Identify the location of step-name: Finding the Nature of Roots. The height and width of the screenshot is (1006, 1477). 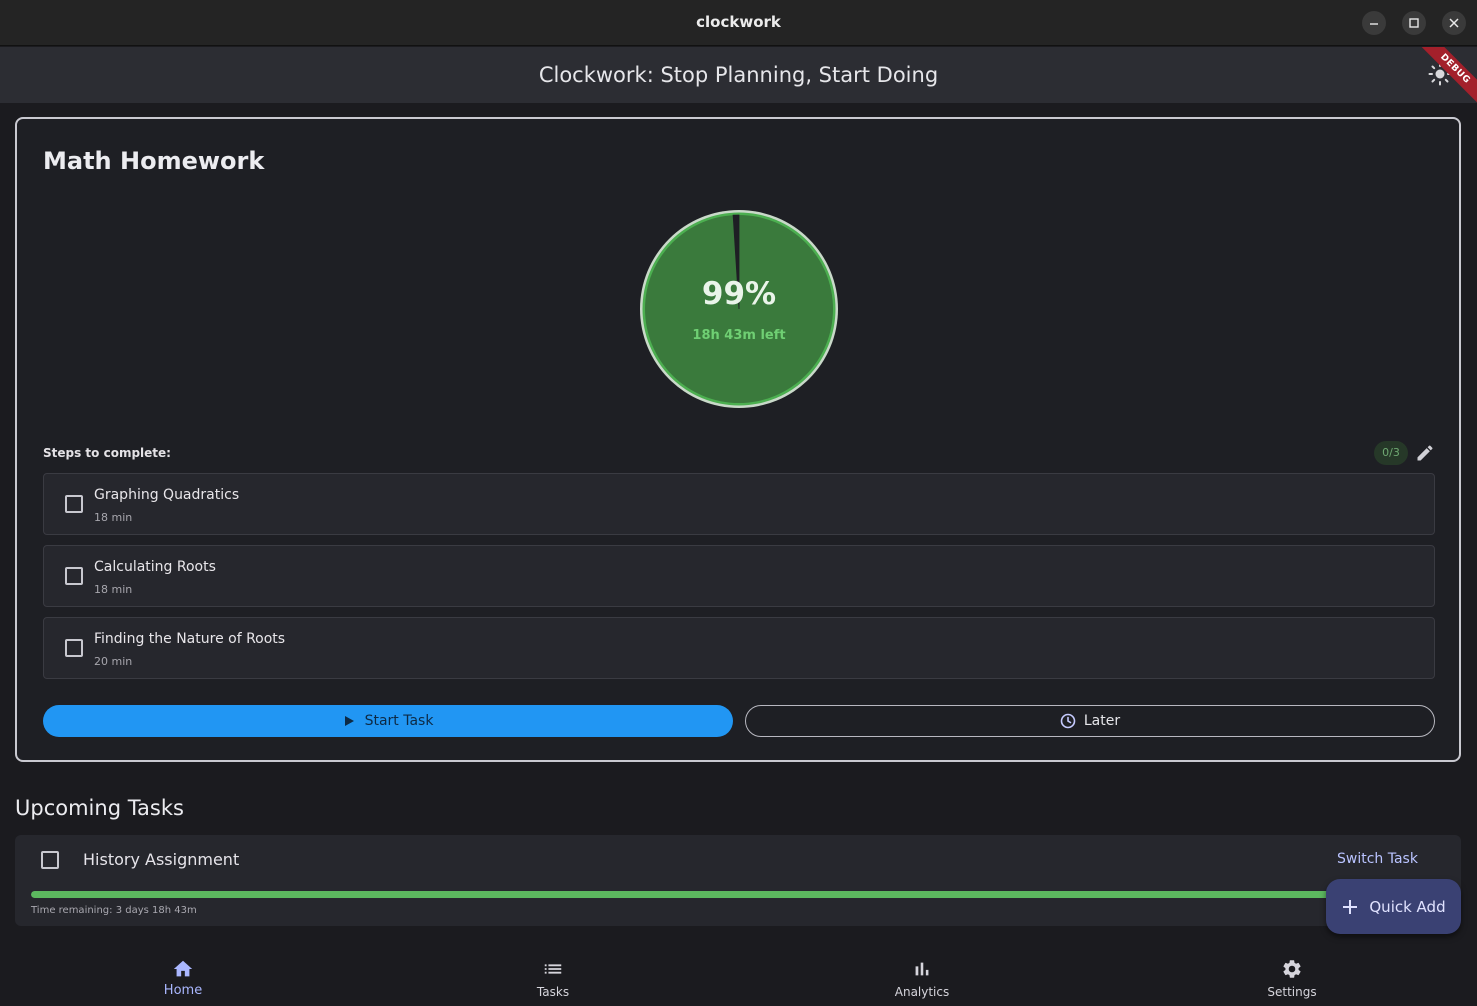
(190, 639).